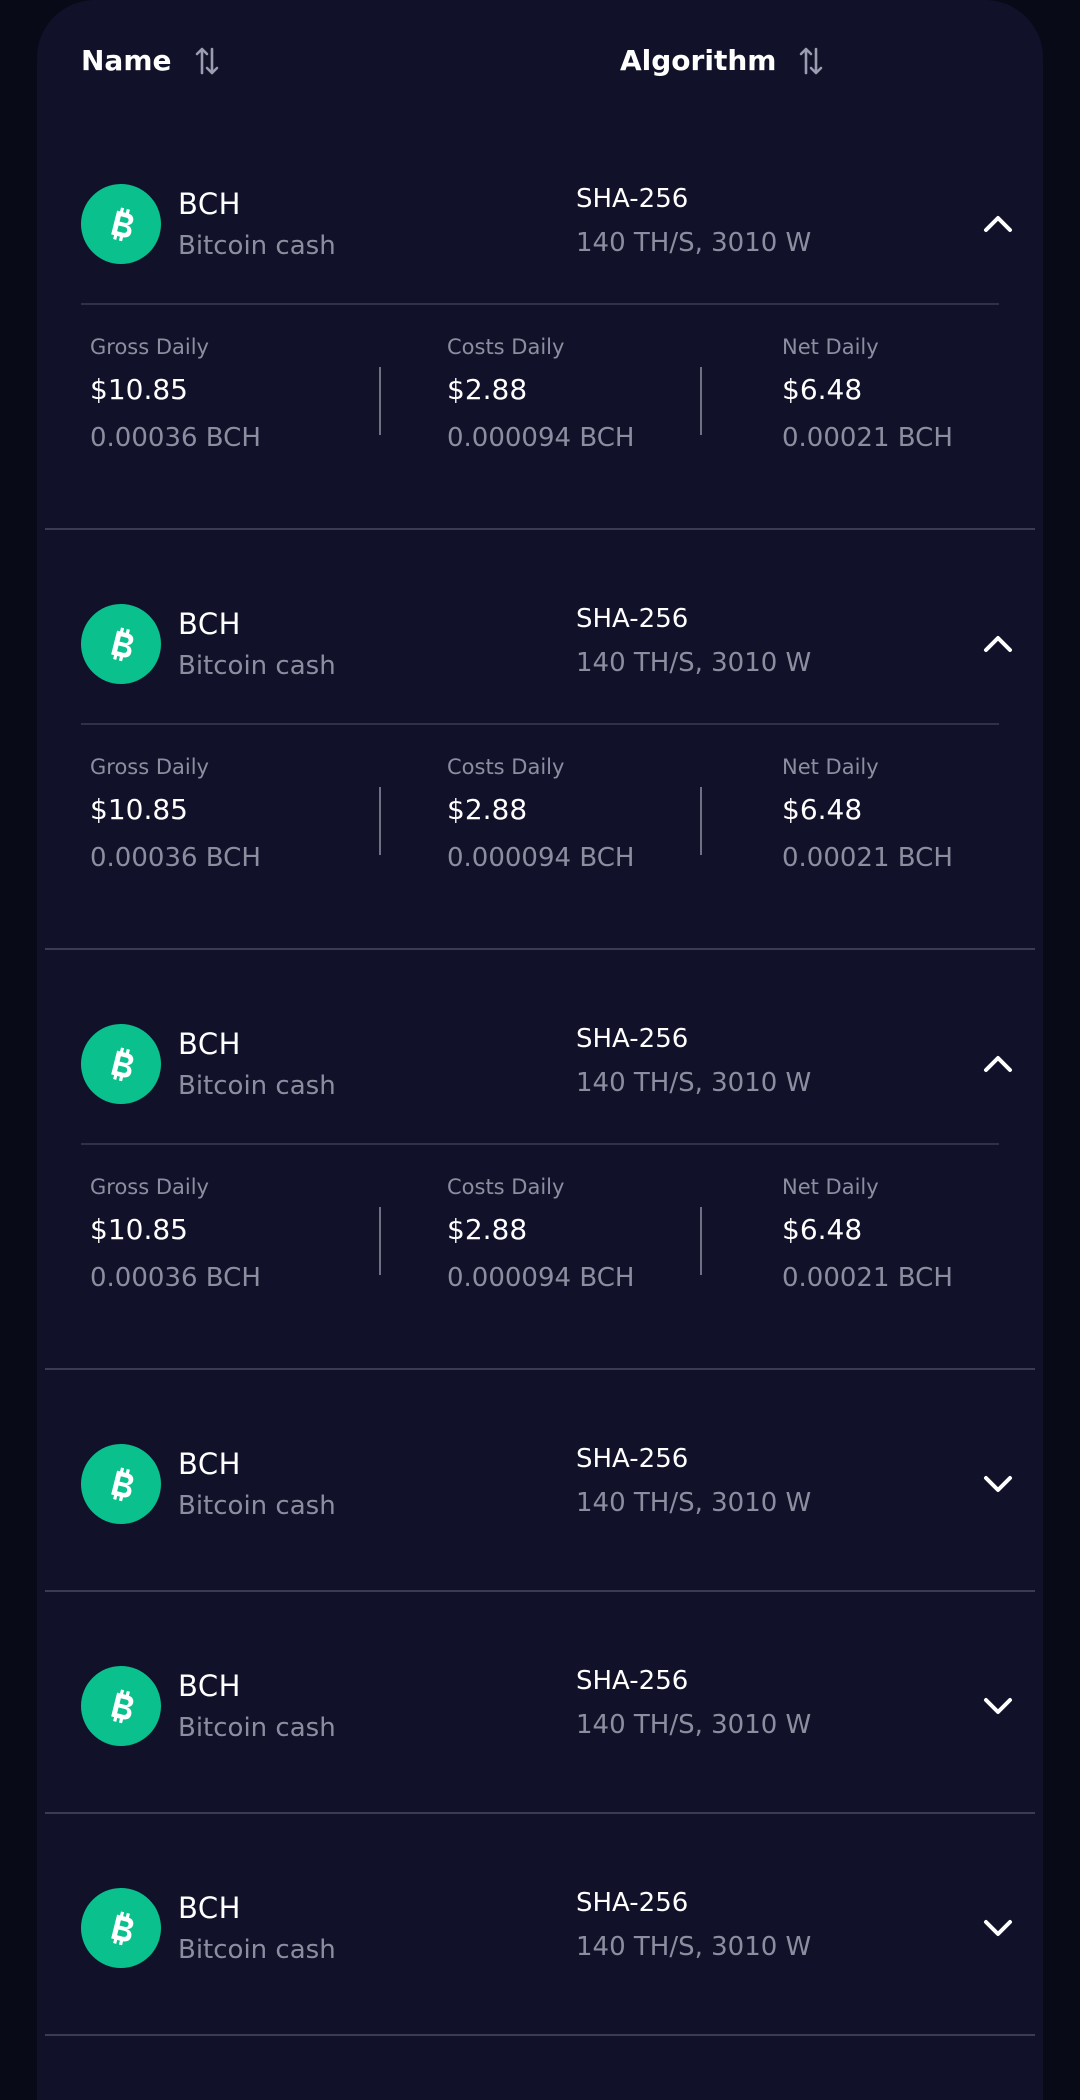 This screenshot has height=2100, width=1080. Describe the element at coordinates (540, 2035) in the screenshot. I see `row-separator` at that location.